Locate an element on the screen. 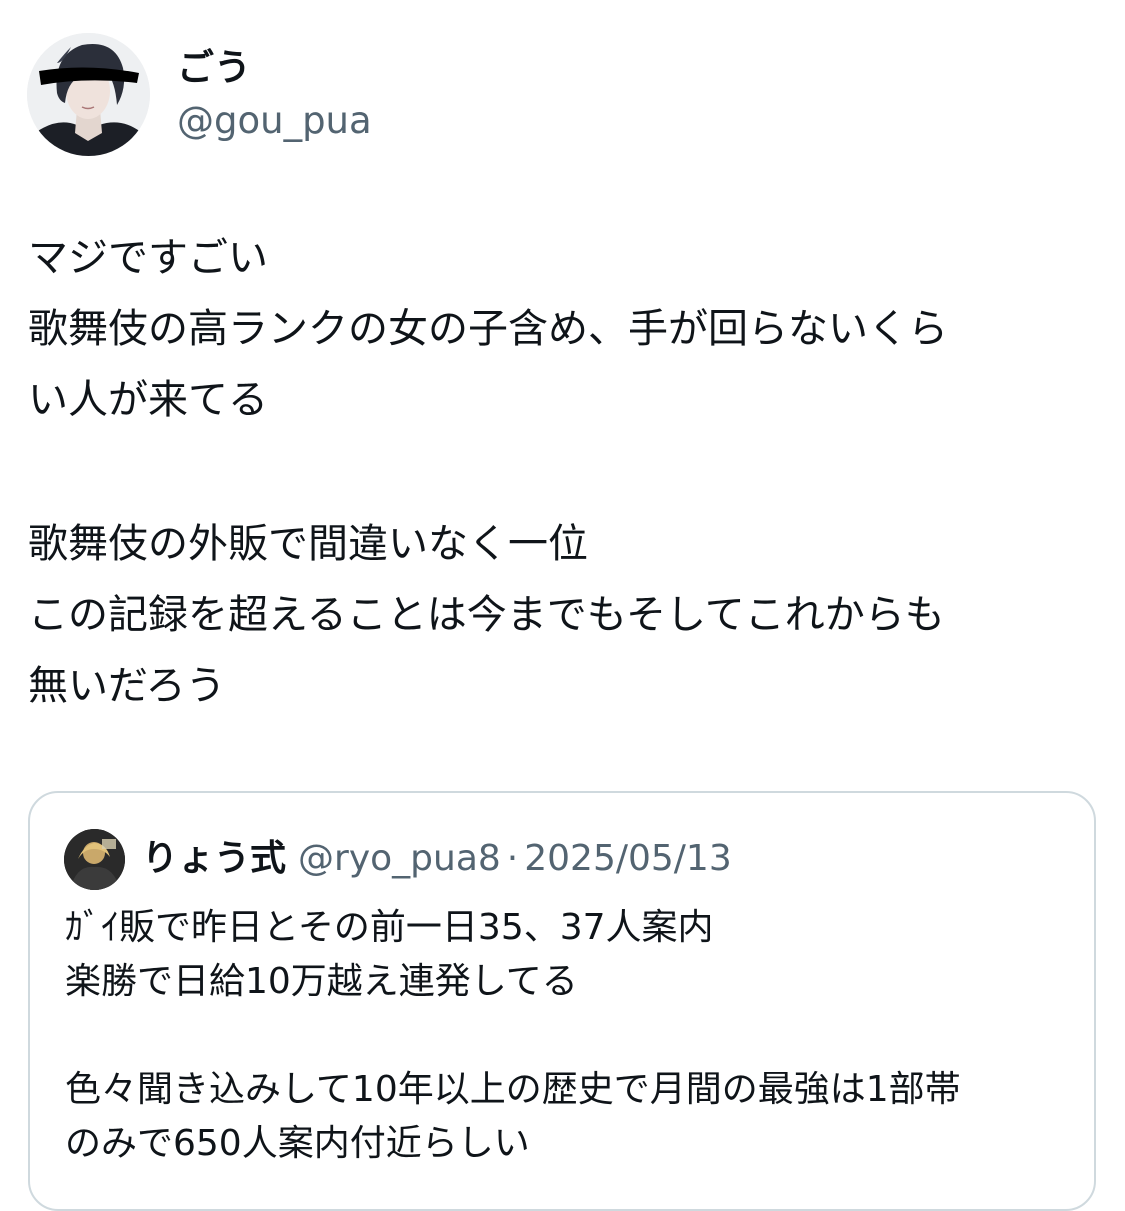 This screenshot has height=1211, width=1125. tweet-text-line: 歌舞伎の外販で間違いなく一位 is located at coordinates (308, 544).